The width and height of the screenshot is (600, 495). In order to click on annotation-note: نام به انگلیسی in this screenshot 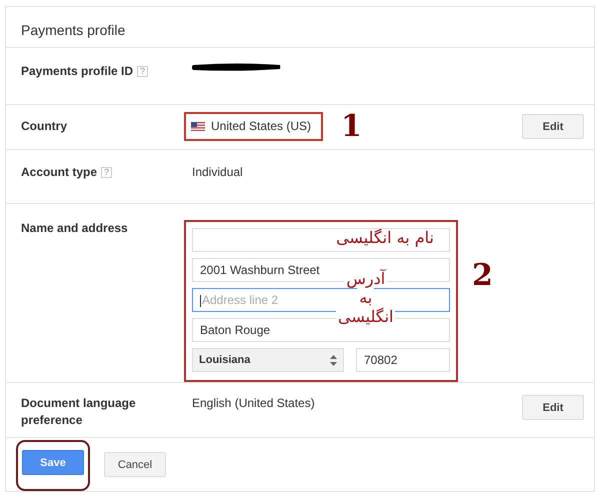, I will do `click(385, 238)`.